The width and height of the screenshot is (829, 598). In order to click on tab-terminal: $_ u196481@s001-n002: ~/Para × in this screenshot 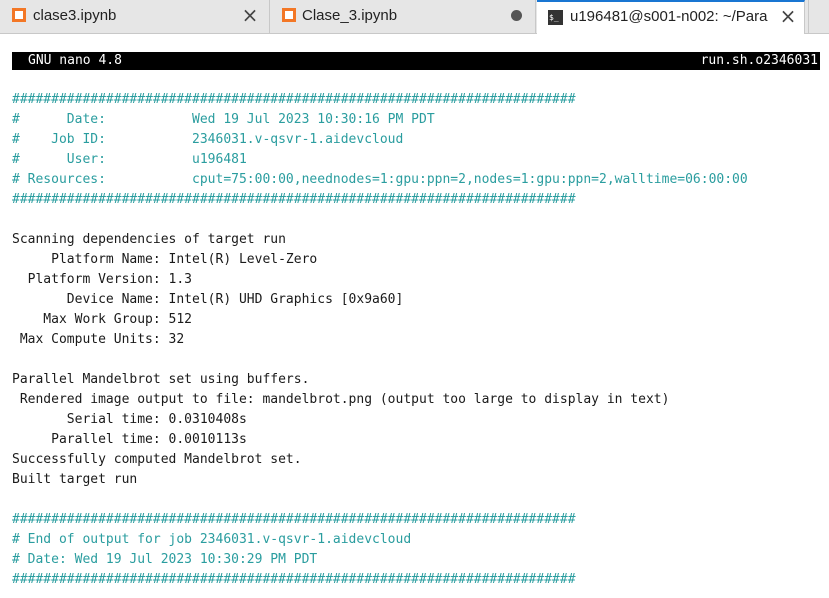, I will do `click(671, 17)`.